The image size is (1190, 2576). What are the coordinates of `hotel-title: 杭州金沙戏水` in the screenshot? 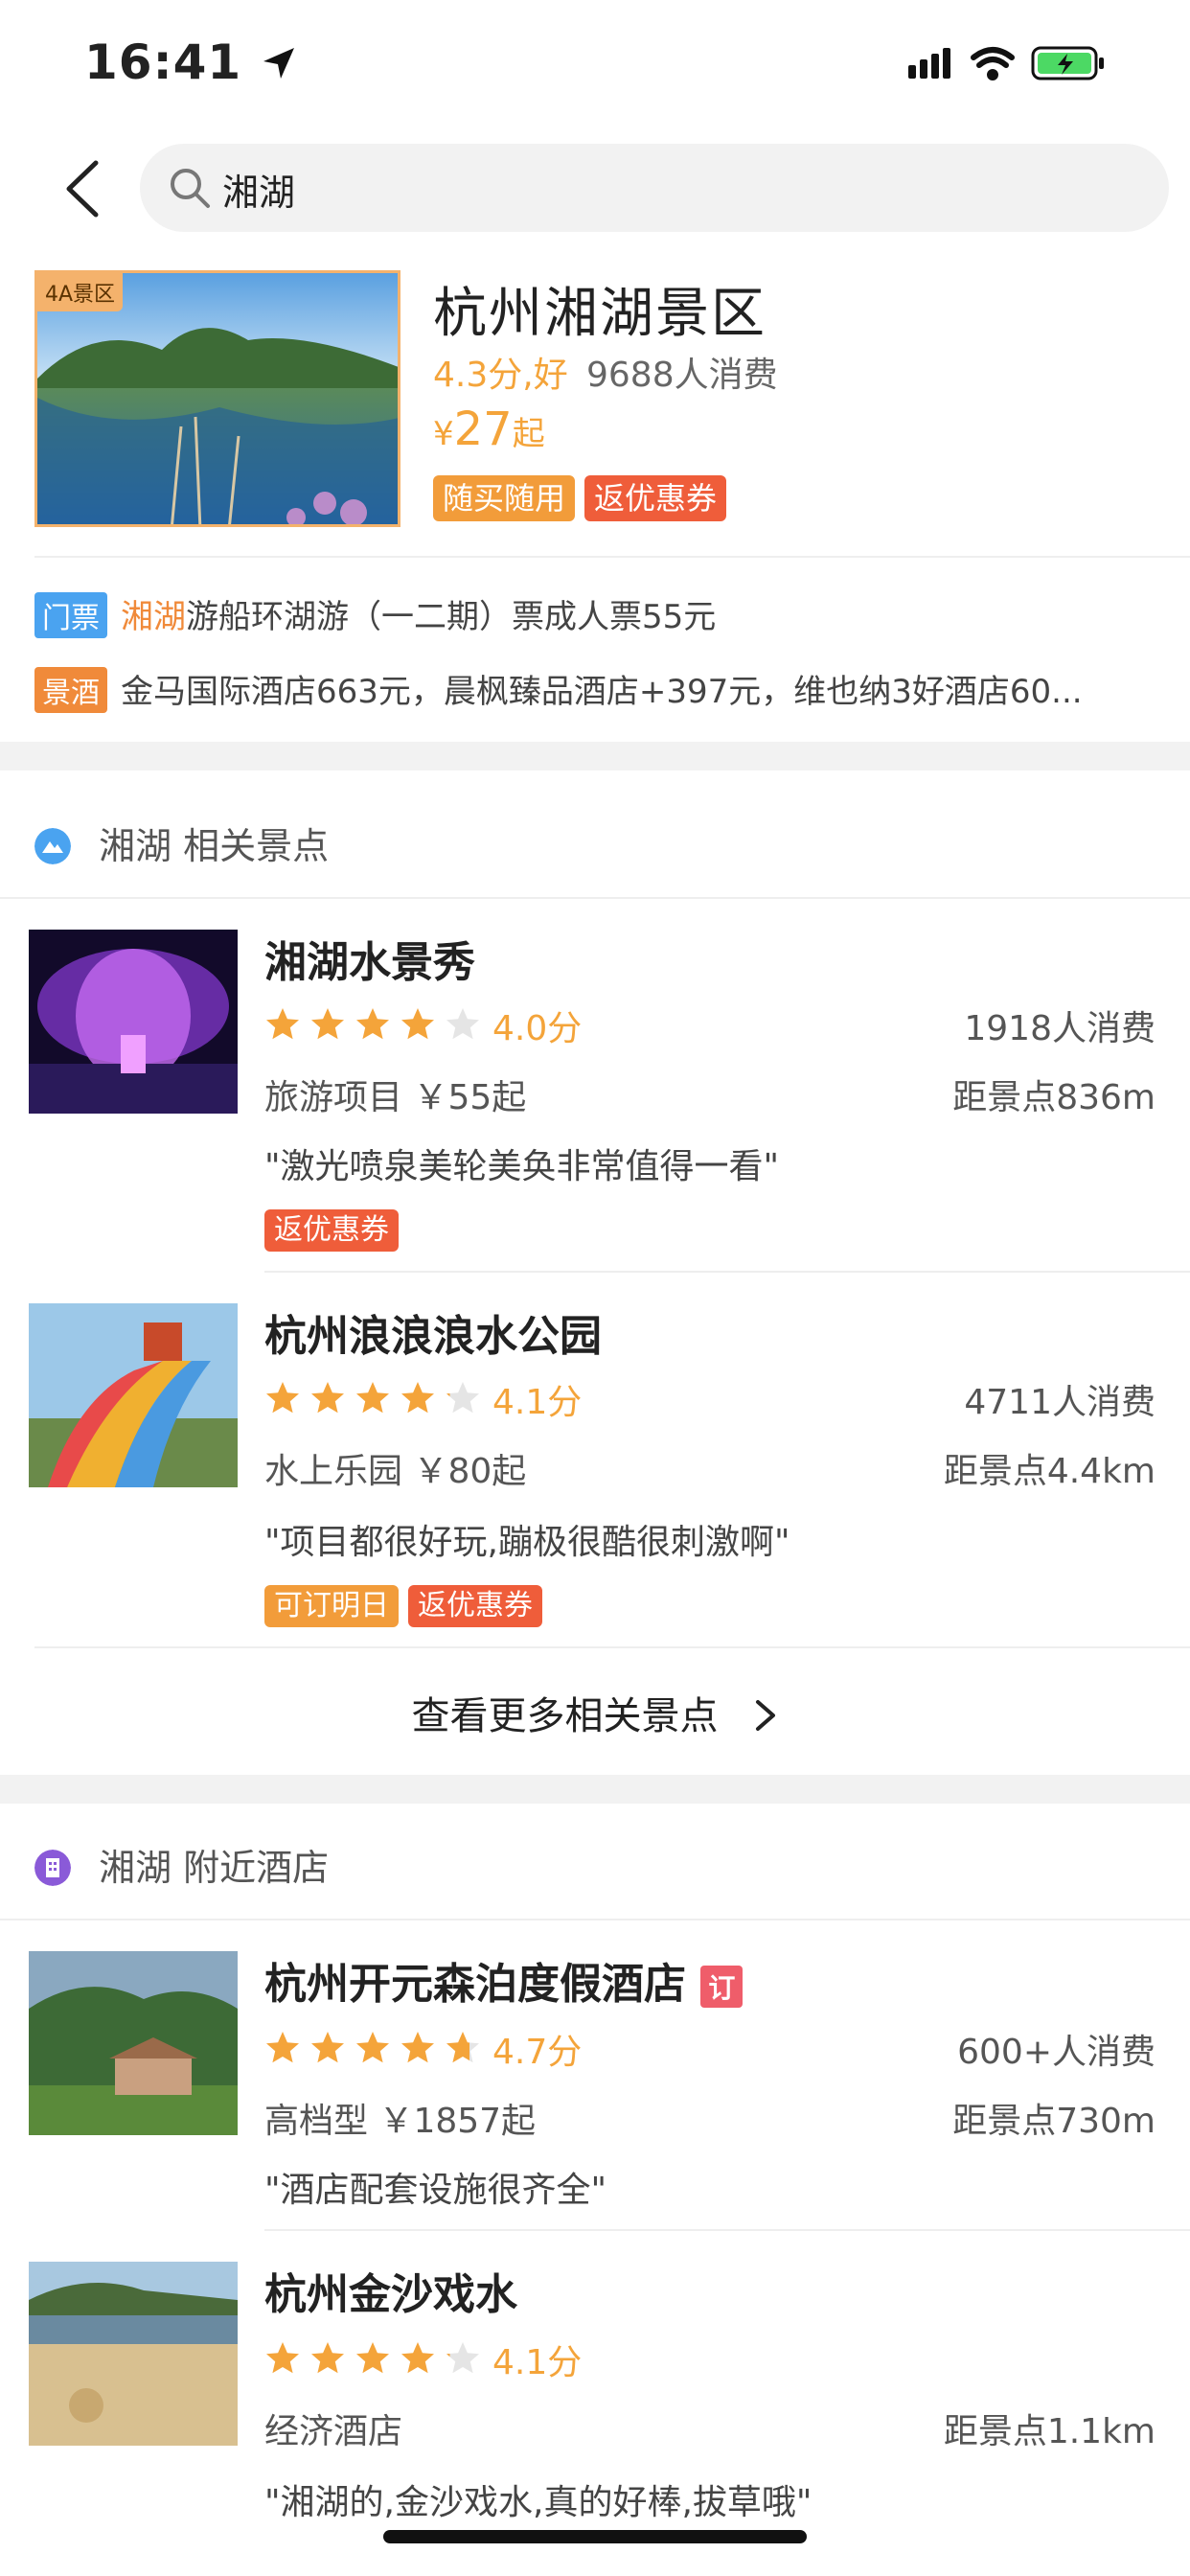 It's located at (390, 2290).